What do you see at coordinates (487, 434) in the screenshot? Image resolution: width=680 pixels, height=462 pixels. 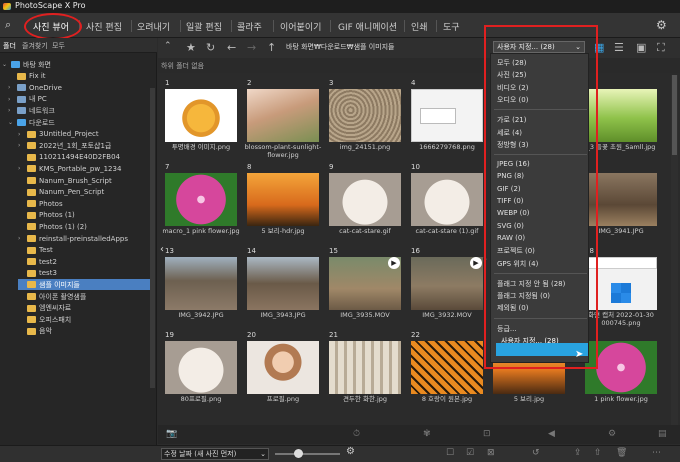 I see `crop-icon: ⊡` at bounding box center [487, 434].